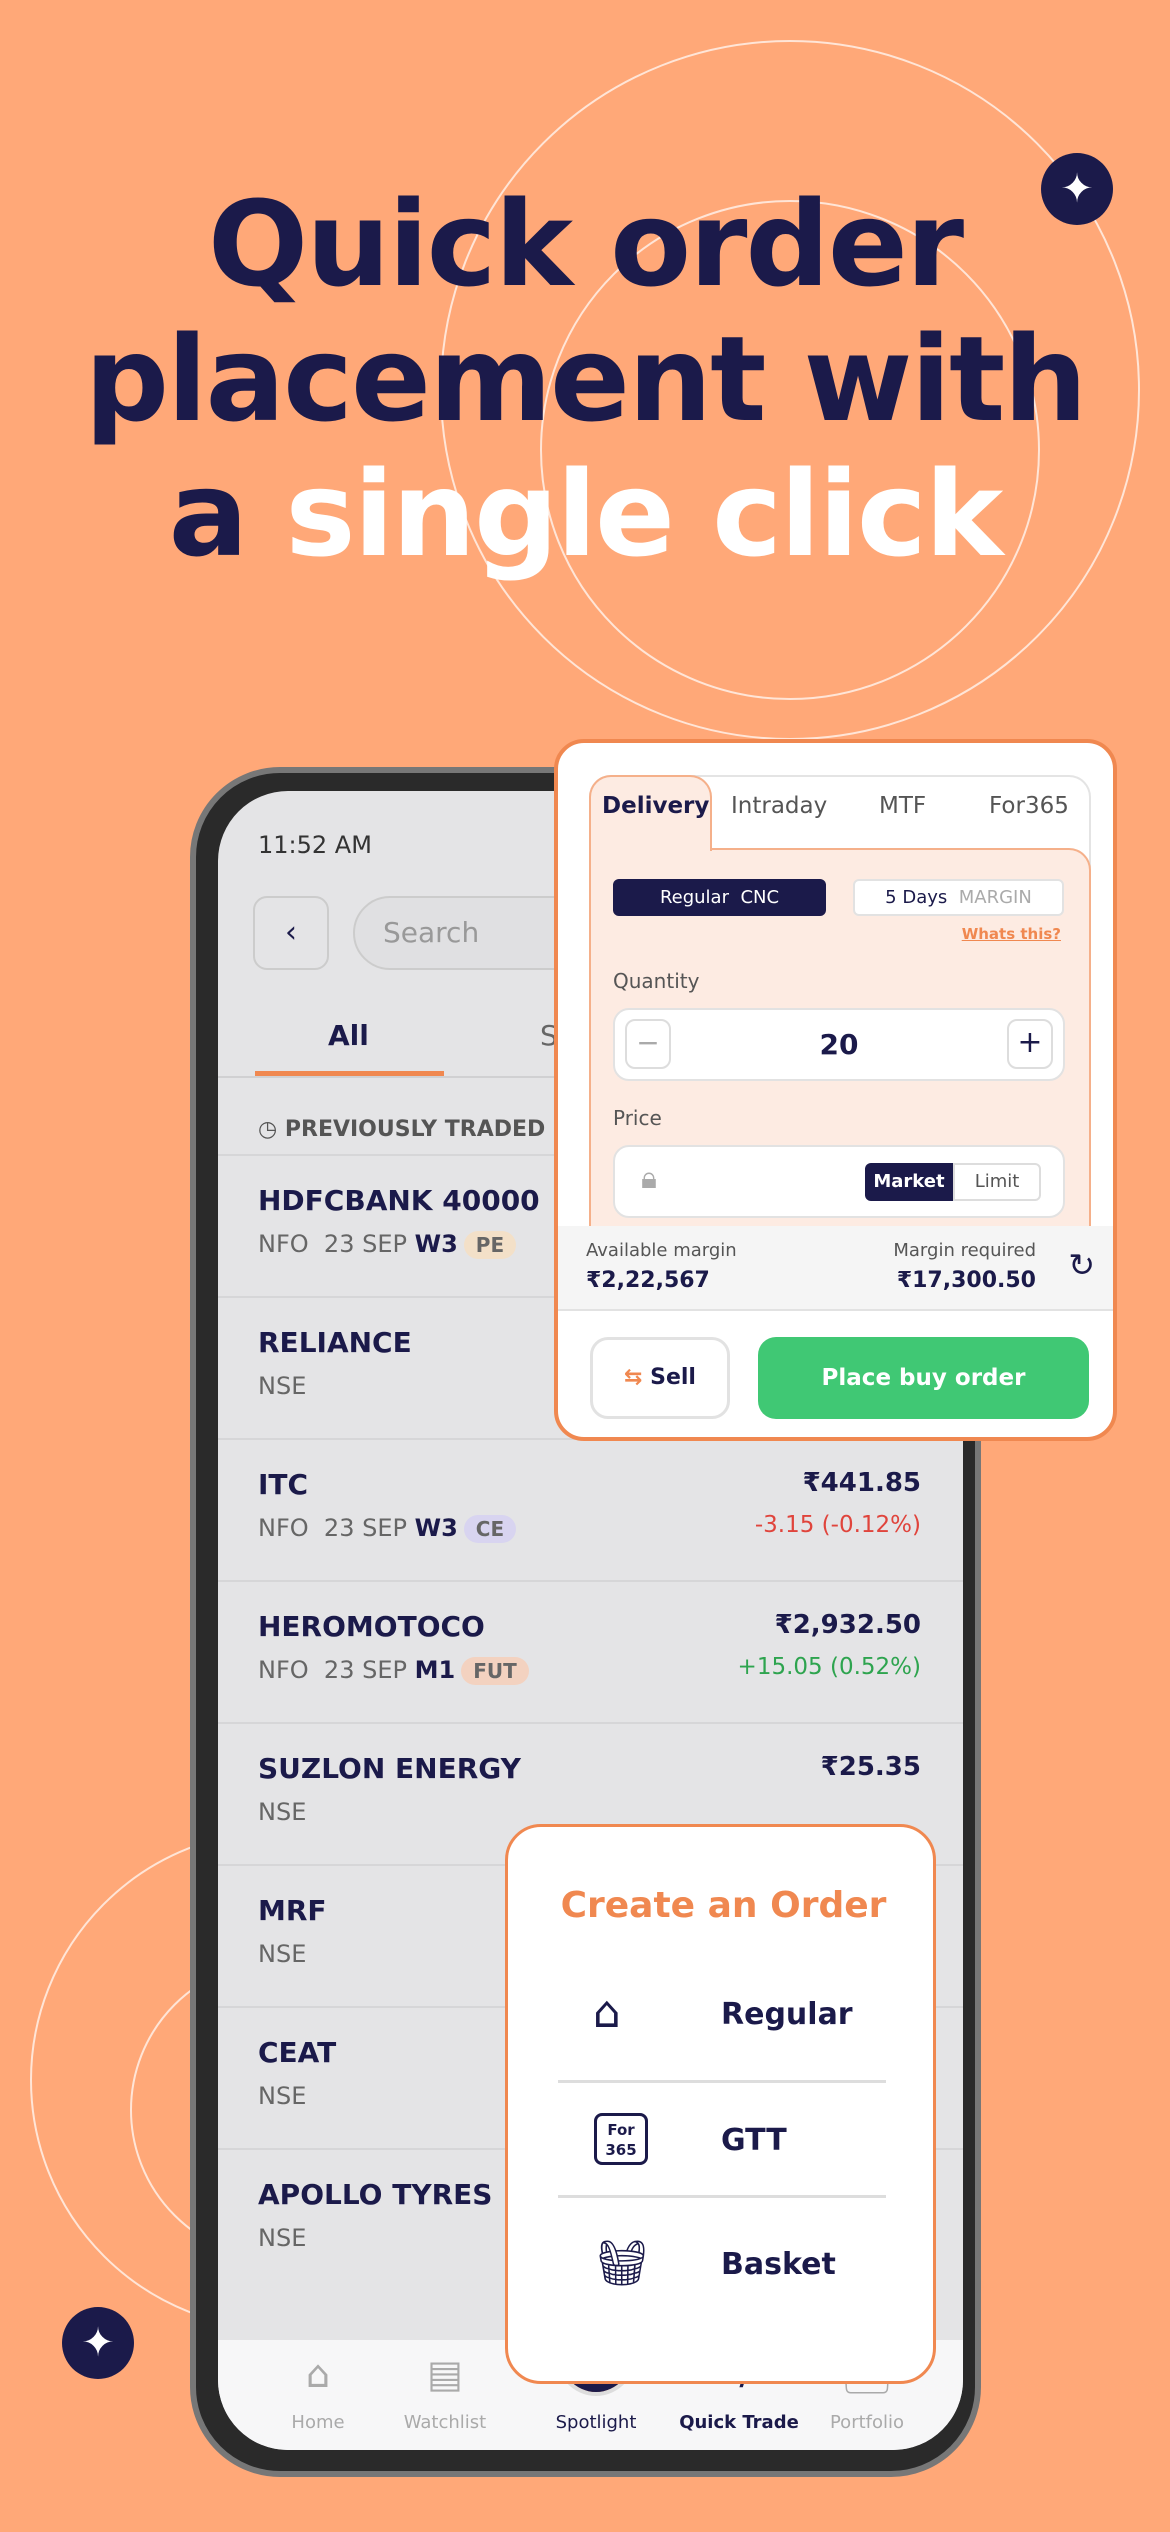 The width and height of the screenshot is (1170, 2532). Describe the element at coordinates (1011, 934) in the screenshot. I see `whats-this-link: Whats this?` at that location.